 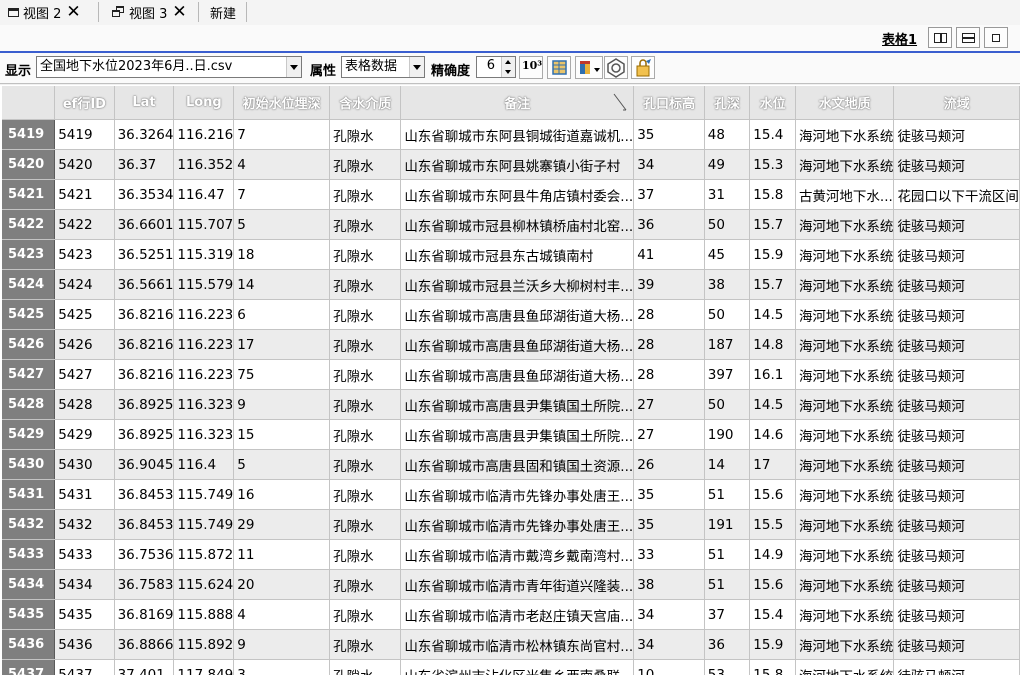 I want to click on table-cell: 5422, so click(x=84, y=224).